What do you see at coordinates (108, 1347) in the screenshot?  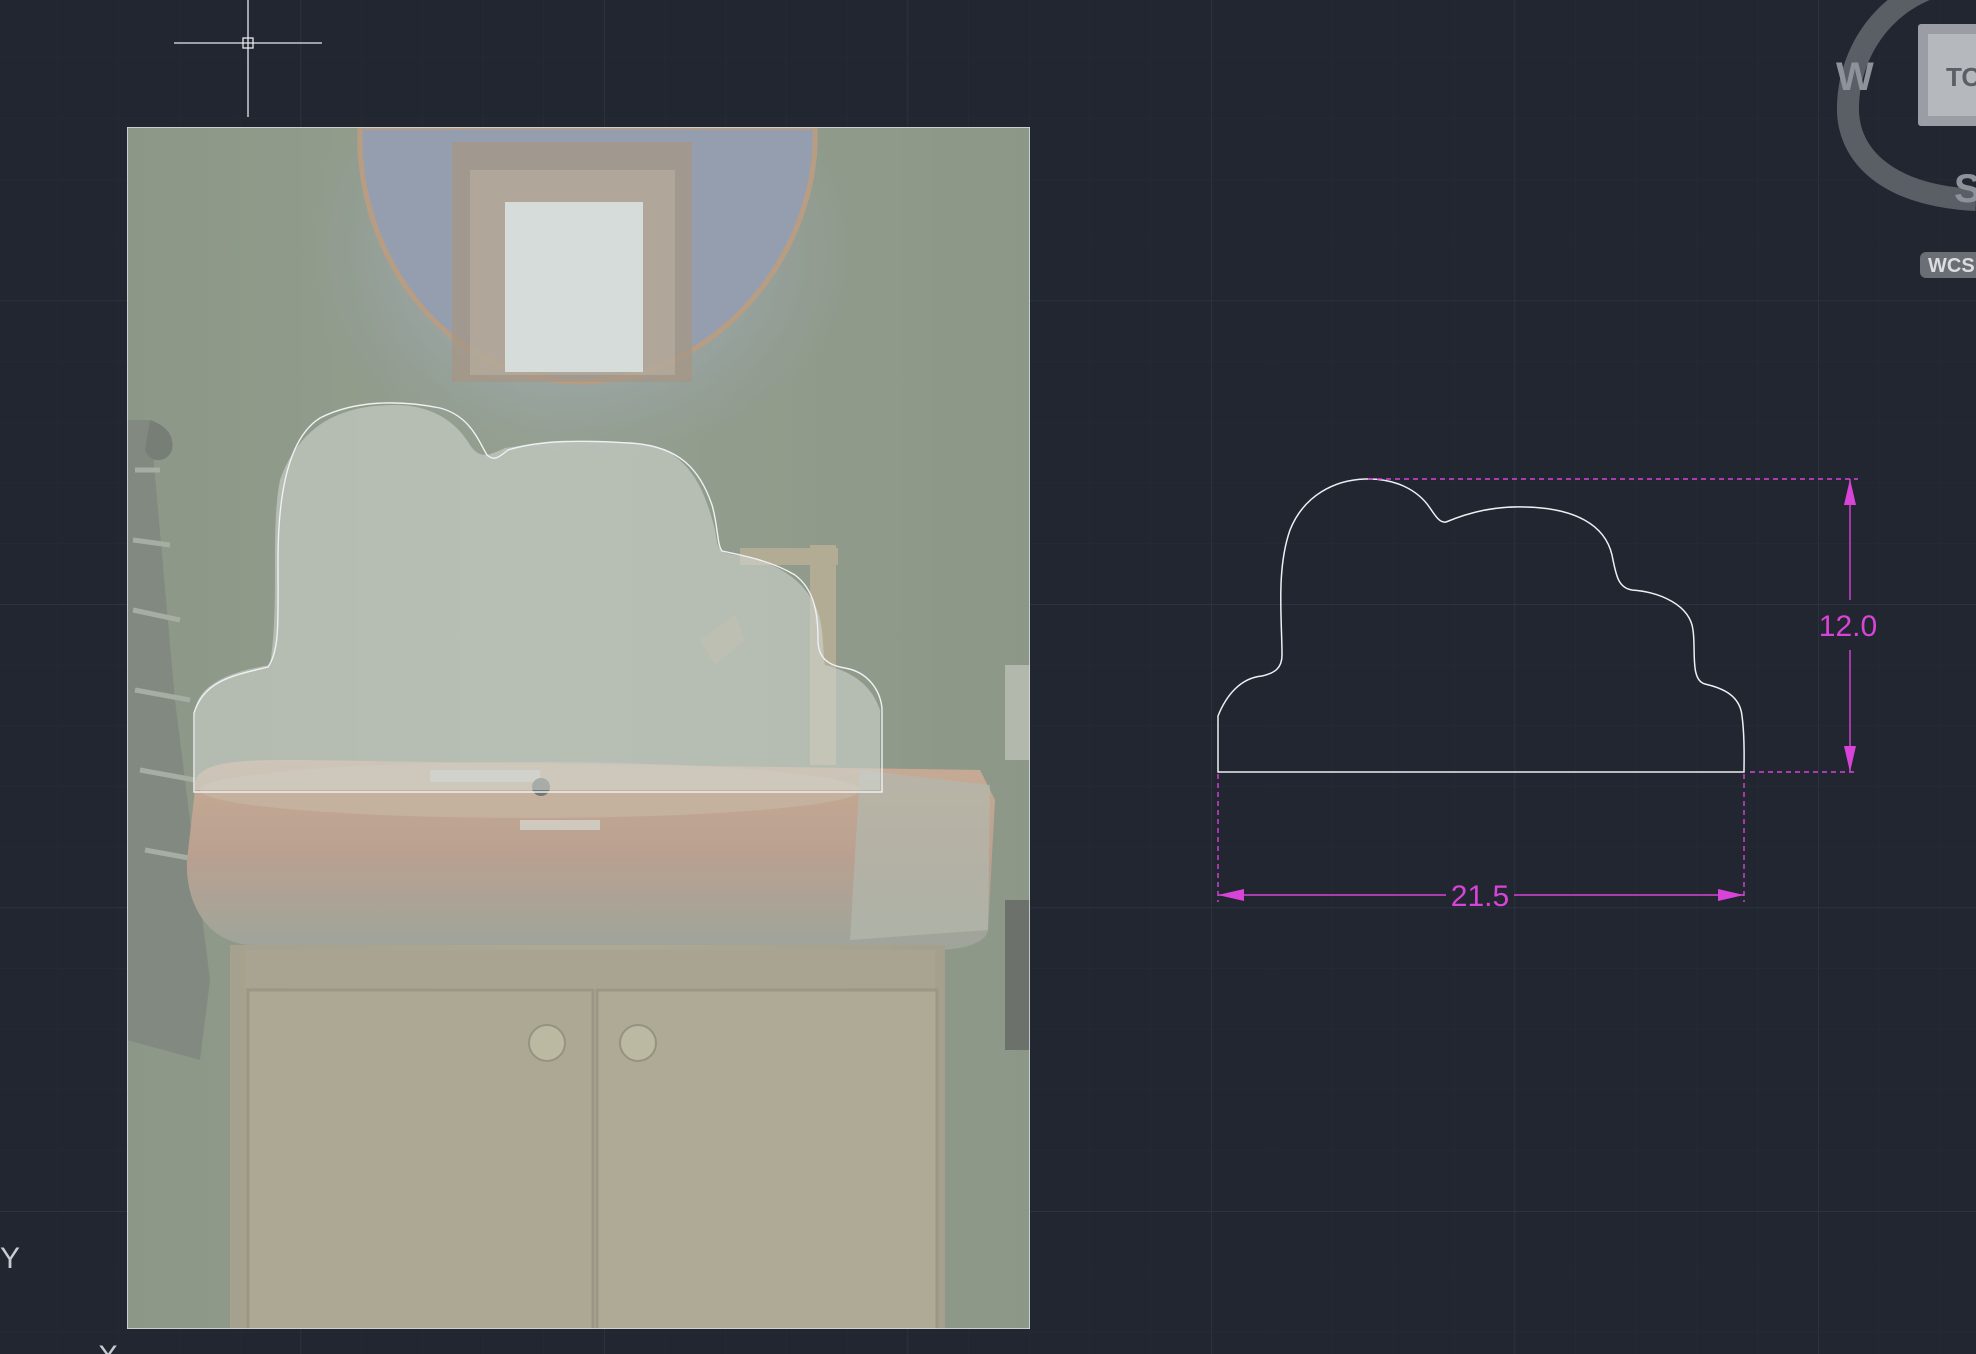 I see `ucs-x-label: X` at bounding box center [108, 1347].